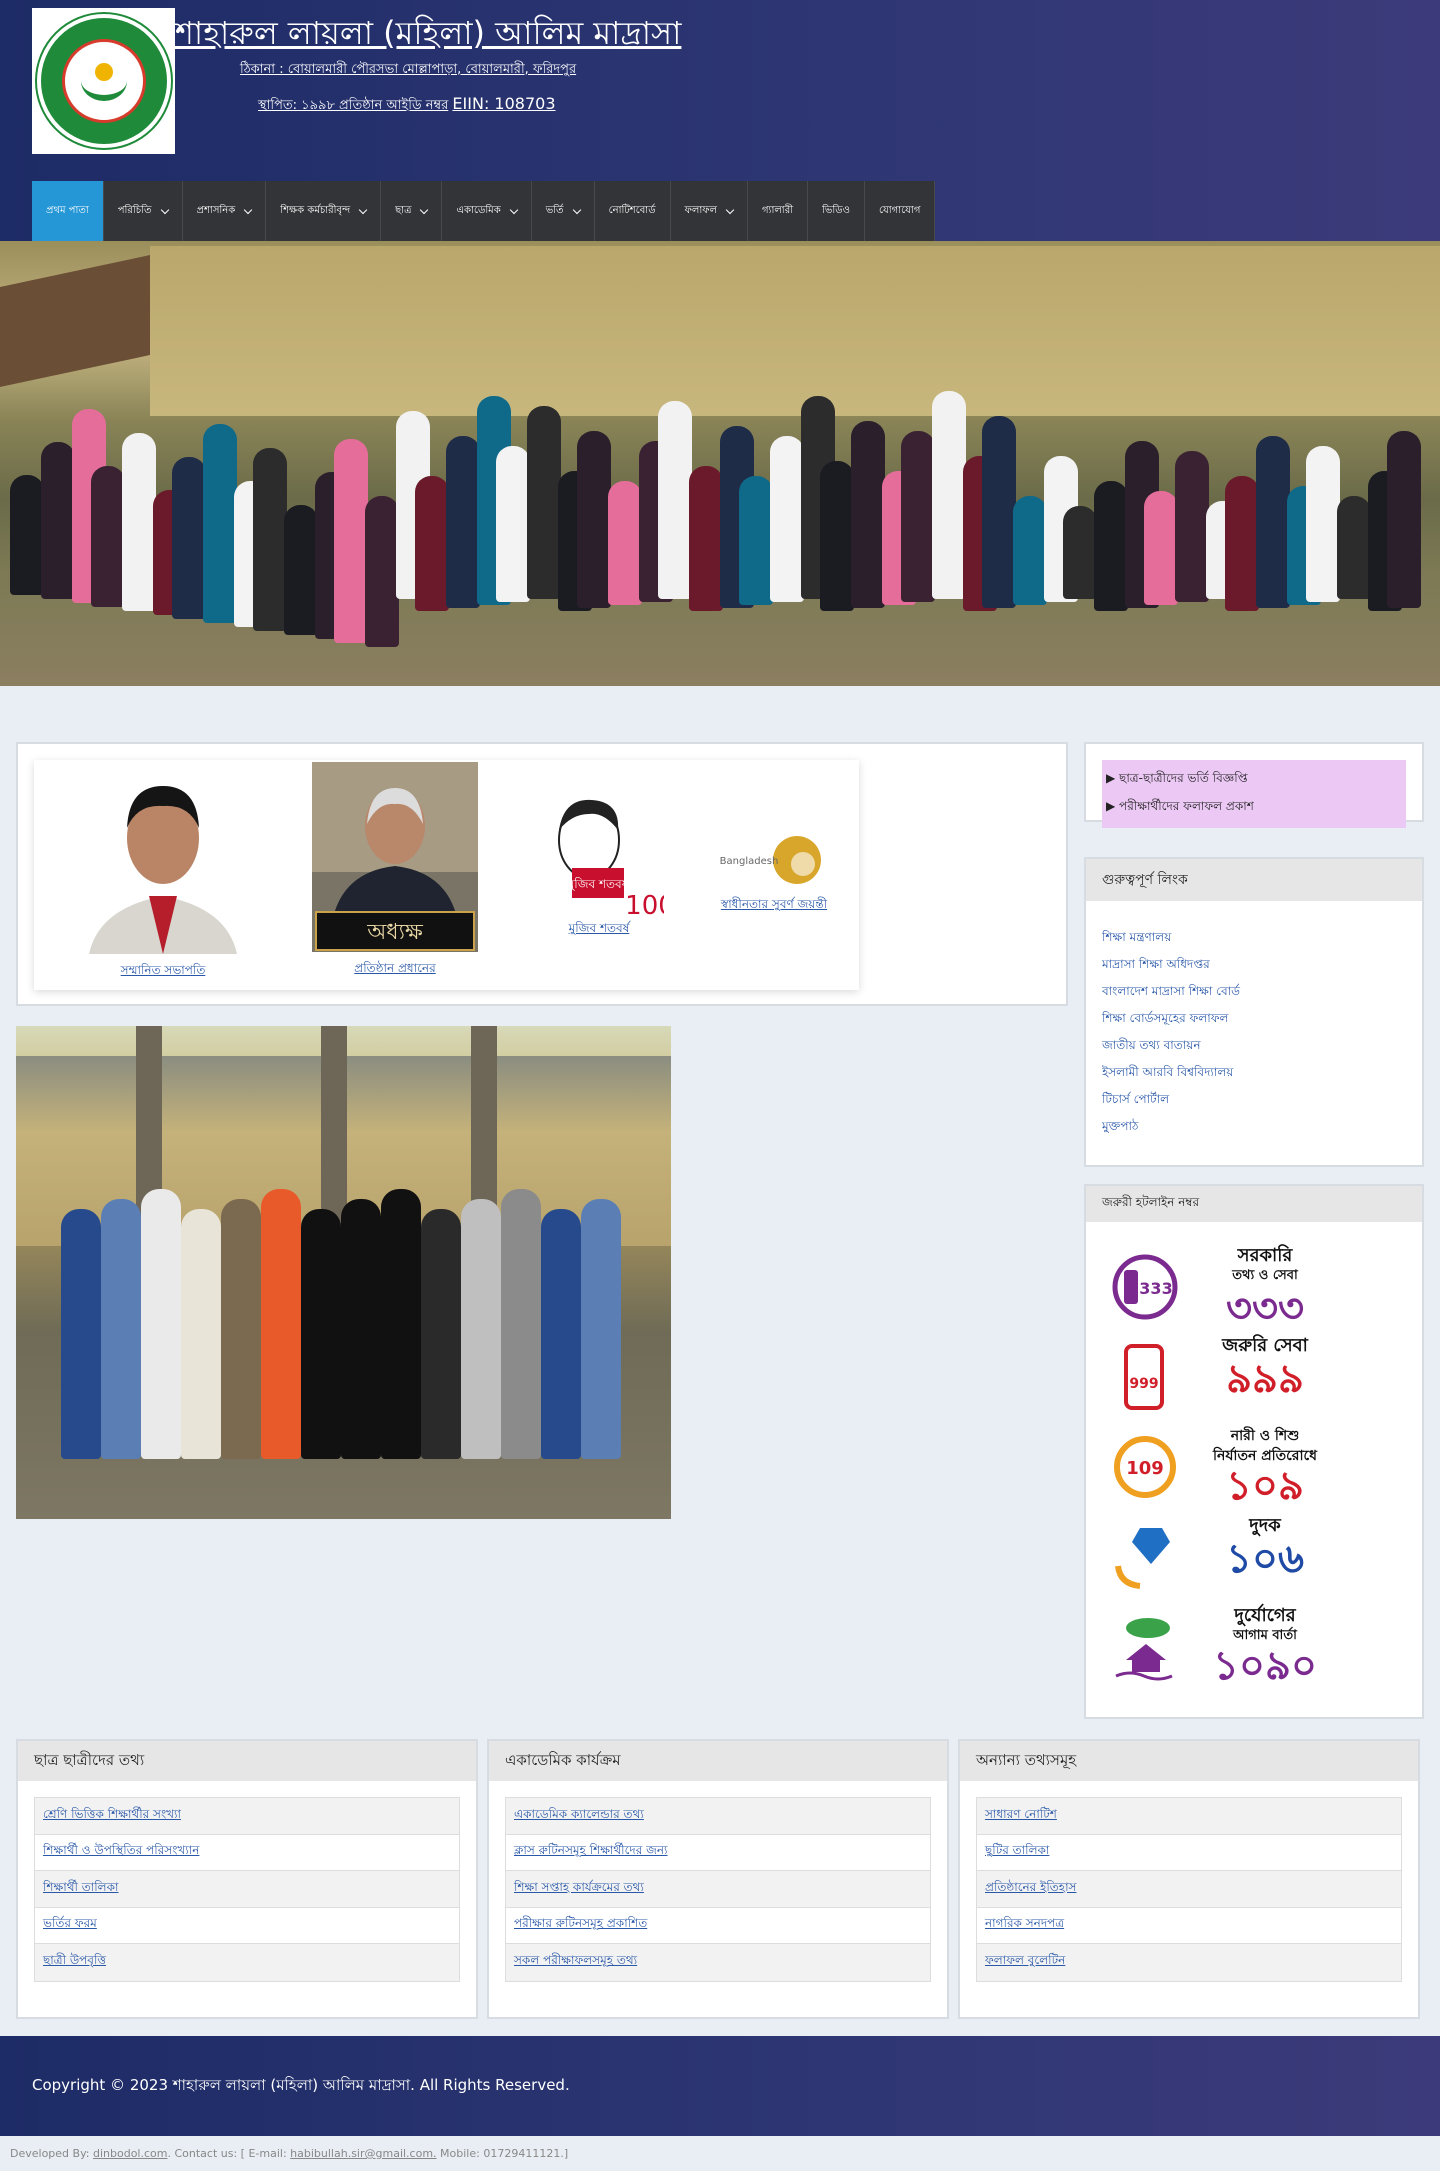 The height and width of the screenshot is (2171, 1440). I want to click on svg-text: 999, so click(1143, 1384).